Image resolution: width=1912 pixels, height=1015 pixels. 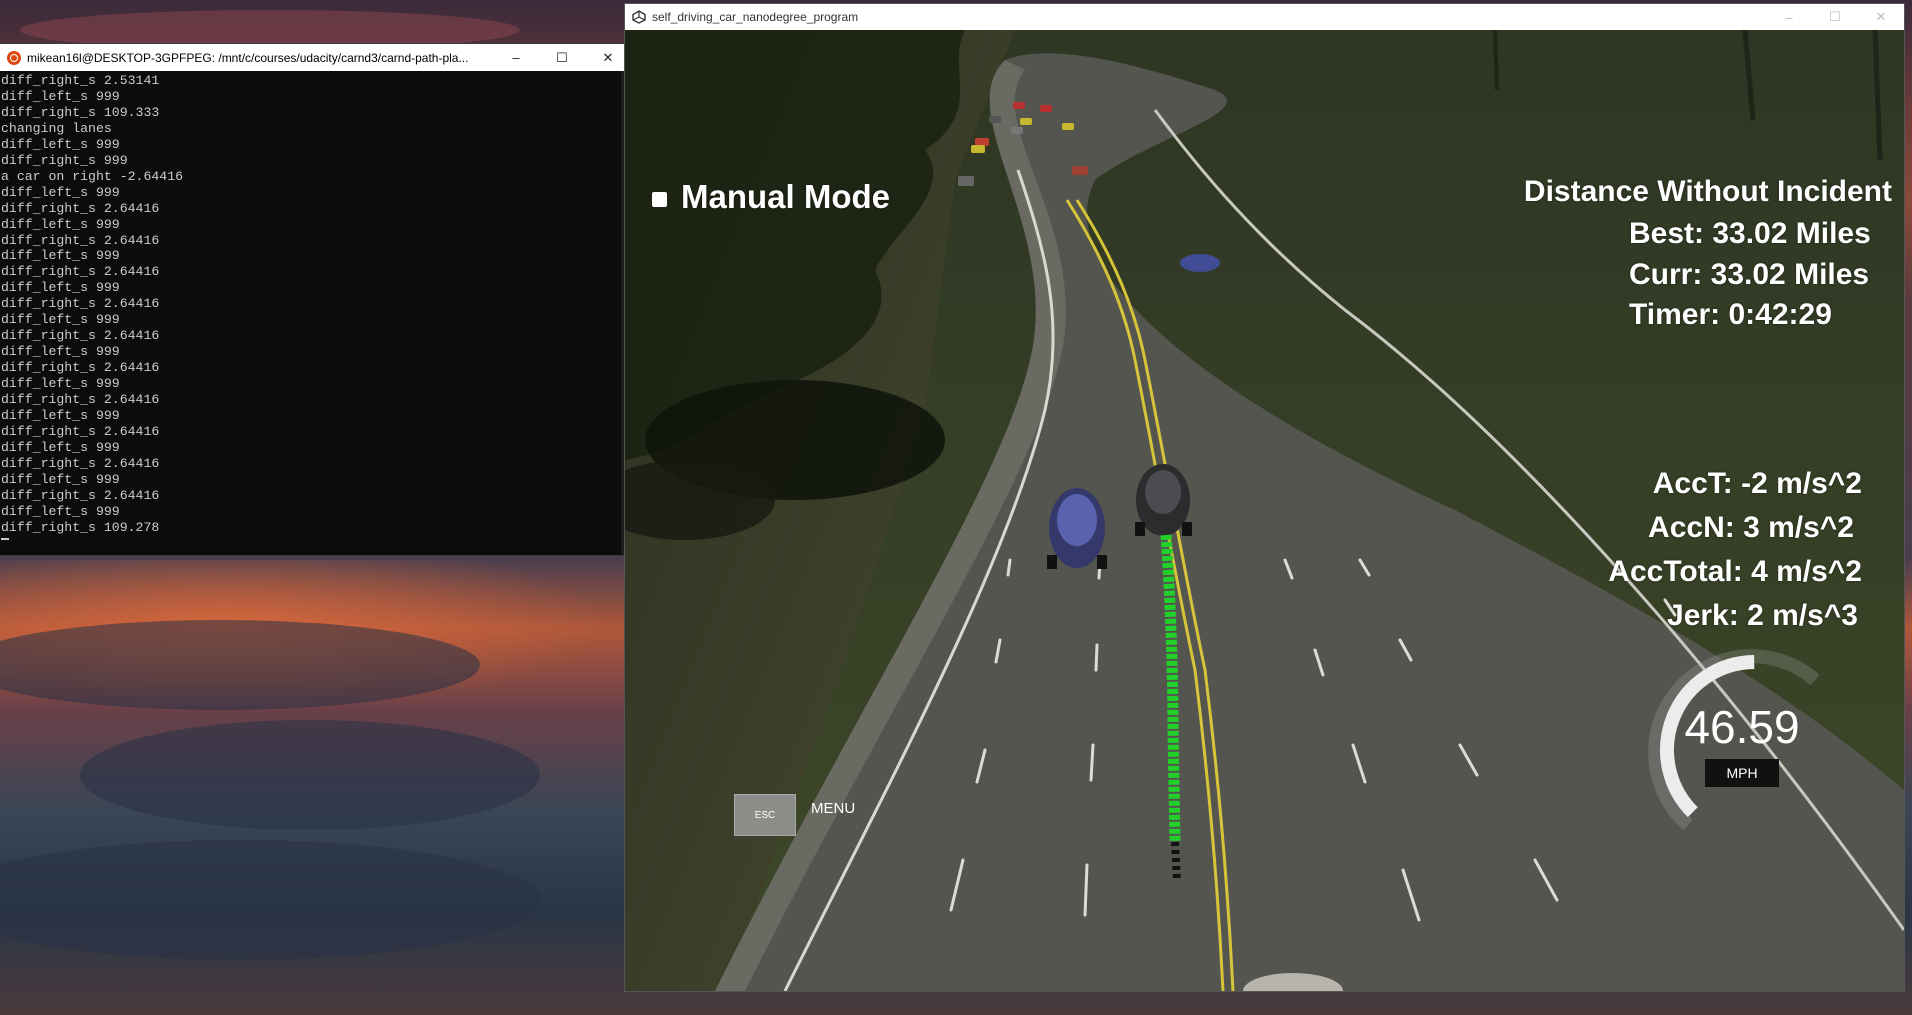 What do you see at coordinates (80, 80) in the screenshot?
I see `terminal-line: diff_right_s 2.53141` at bounding box center [80, 80].